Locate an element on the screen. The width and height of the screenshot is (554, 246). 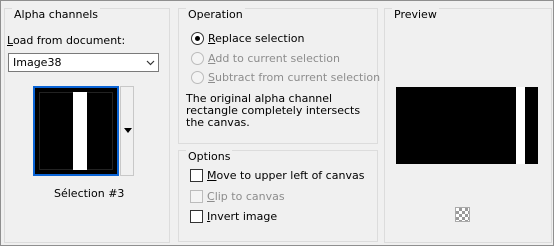
triangle-down-icon is located at coordinates (128, 130).